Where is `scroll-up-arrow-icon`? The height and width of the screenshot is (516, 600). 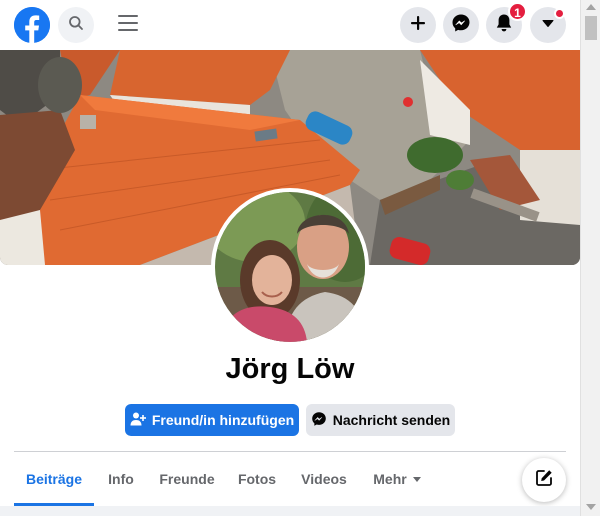 scroll-up-arrow-icon is located at coordinates (591, 7).